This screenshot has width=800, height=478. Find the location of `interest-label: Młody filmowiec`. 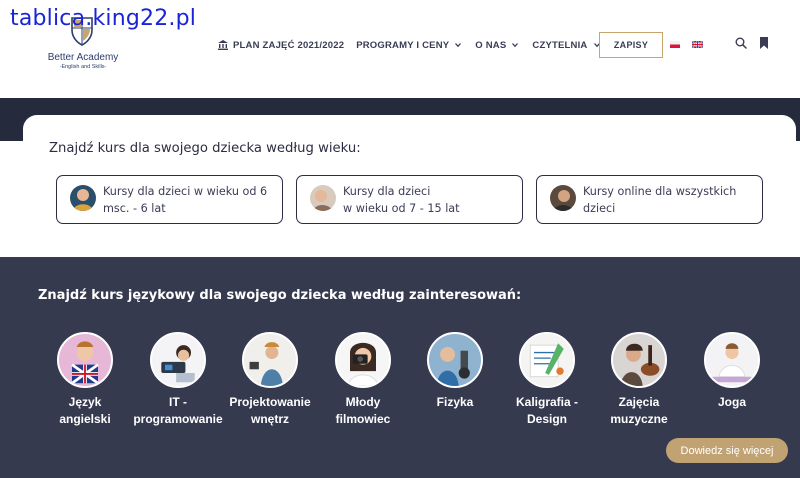

interest-label: Młody filmowiec is located at coordinates (363, 410).